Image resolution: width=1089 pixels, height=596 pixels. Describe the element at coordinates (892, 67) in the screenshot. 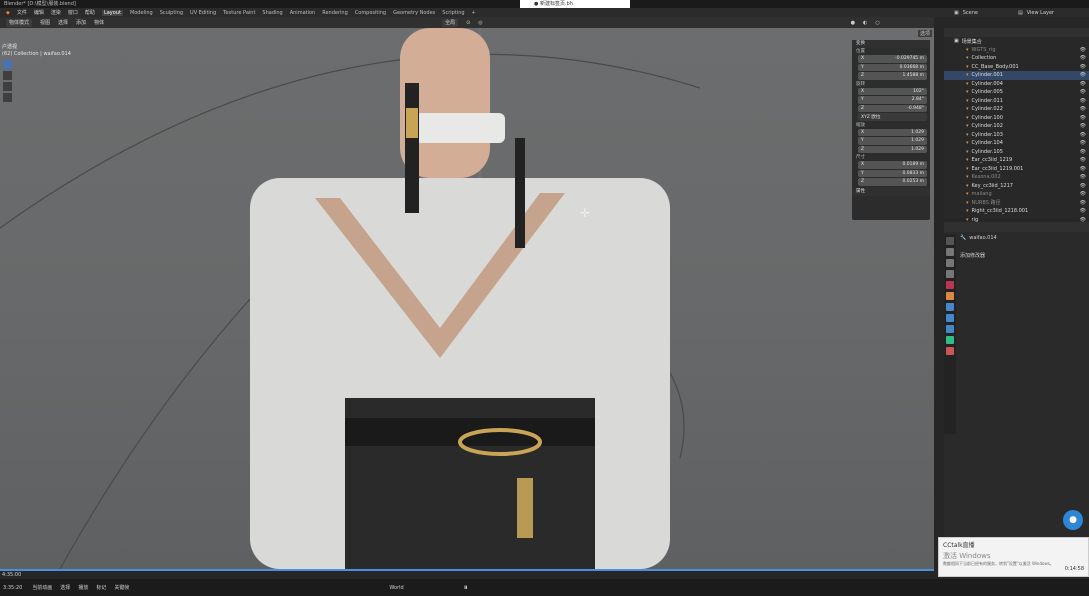

I see `location-y-field: Y 0.03668 m` at that location.